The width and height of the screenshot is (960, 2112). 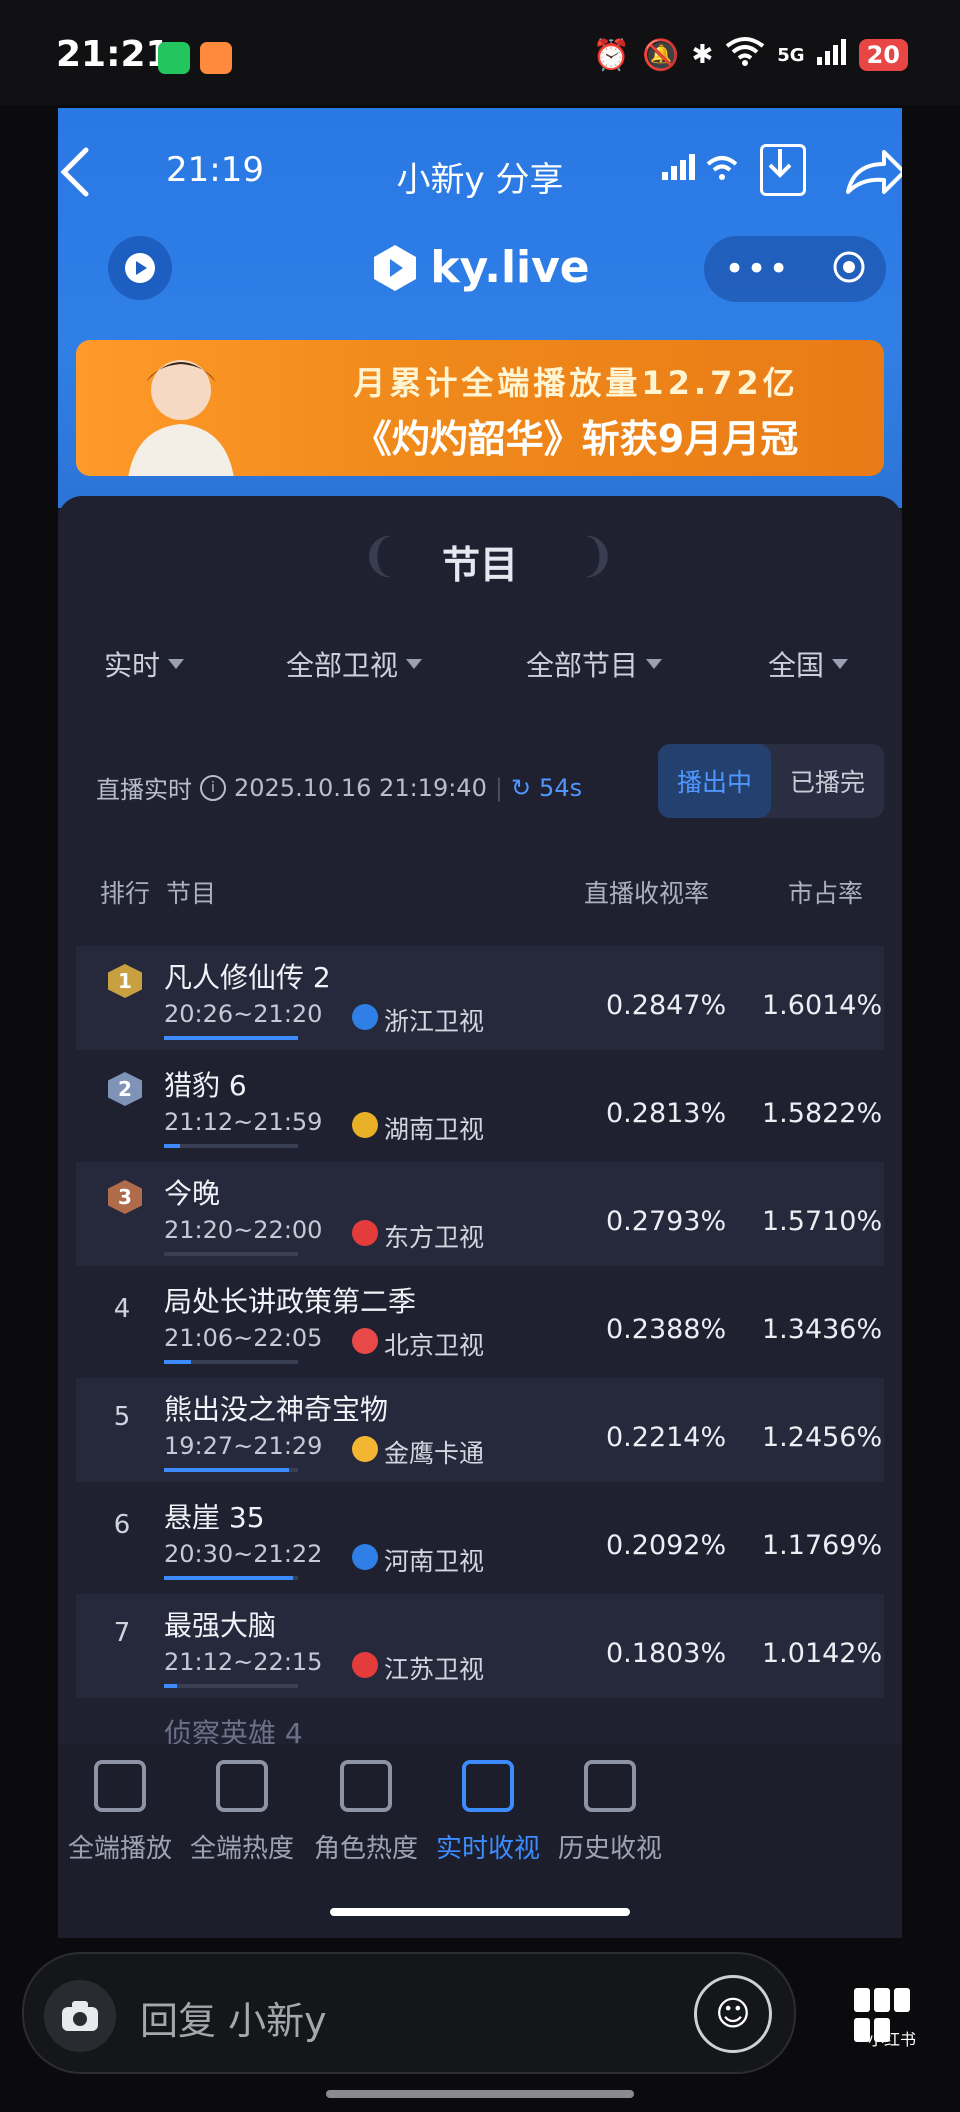 I want to click on column-share: 市占率, so click(x=826, y=893).